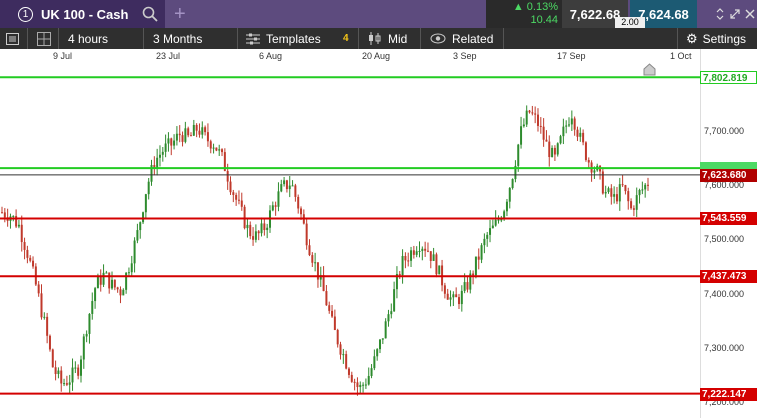 The image size is (757, 418). I want to click on collapse-icon, so click(720, 14).